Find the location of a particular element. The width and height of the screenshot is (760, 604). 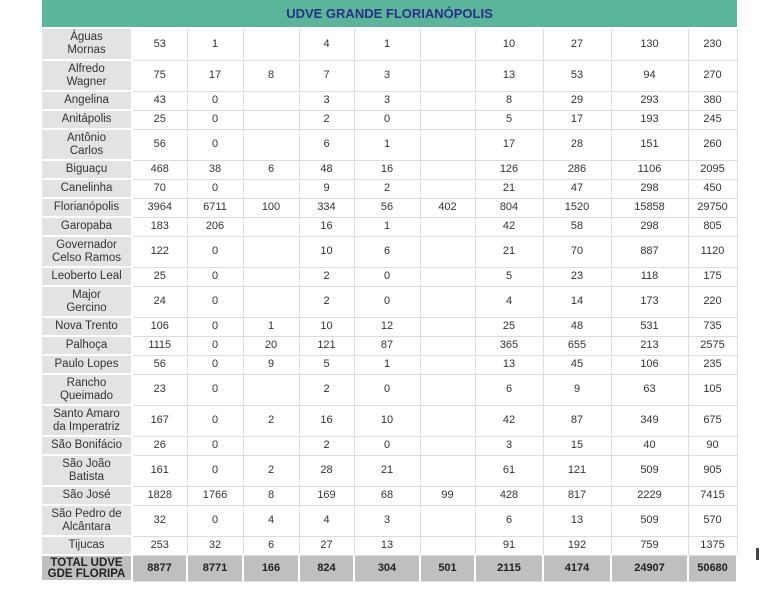

value-cell: 298 is located at coordinates (650, 227).